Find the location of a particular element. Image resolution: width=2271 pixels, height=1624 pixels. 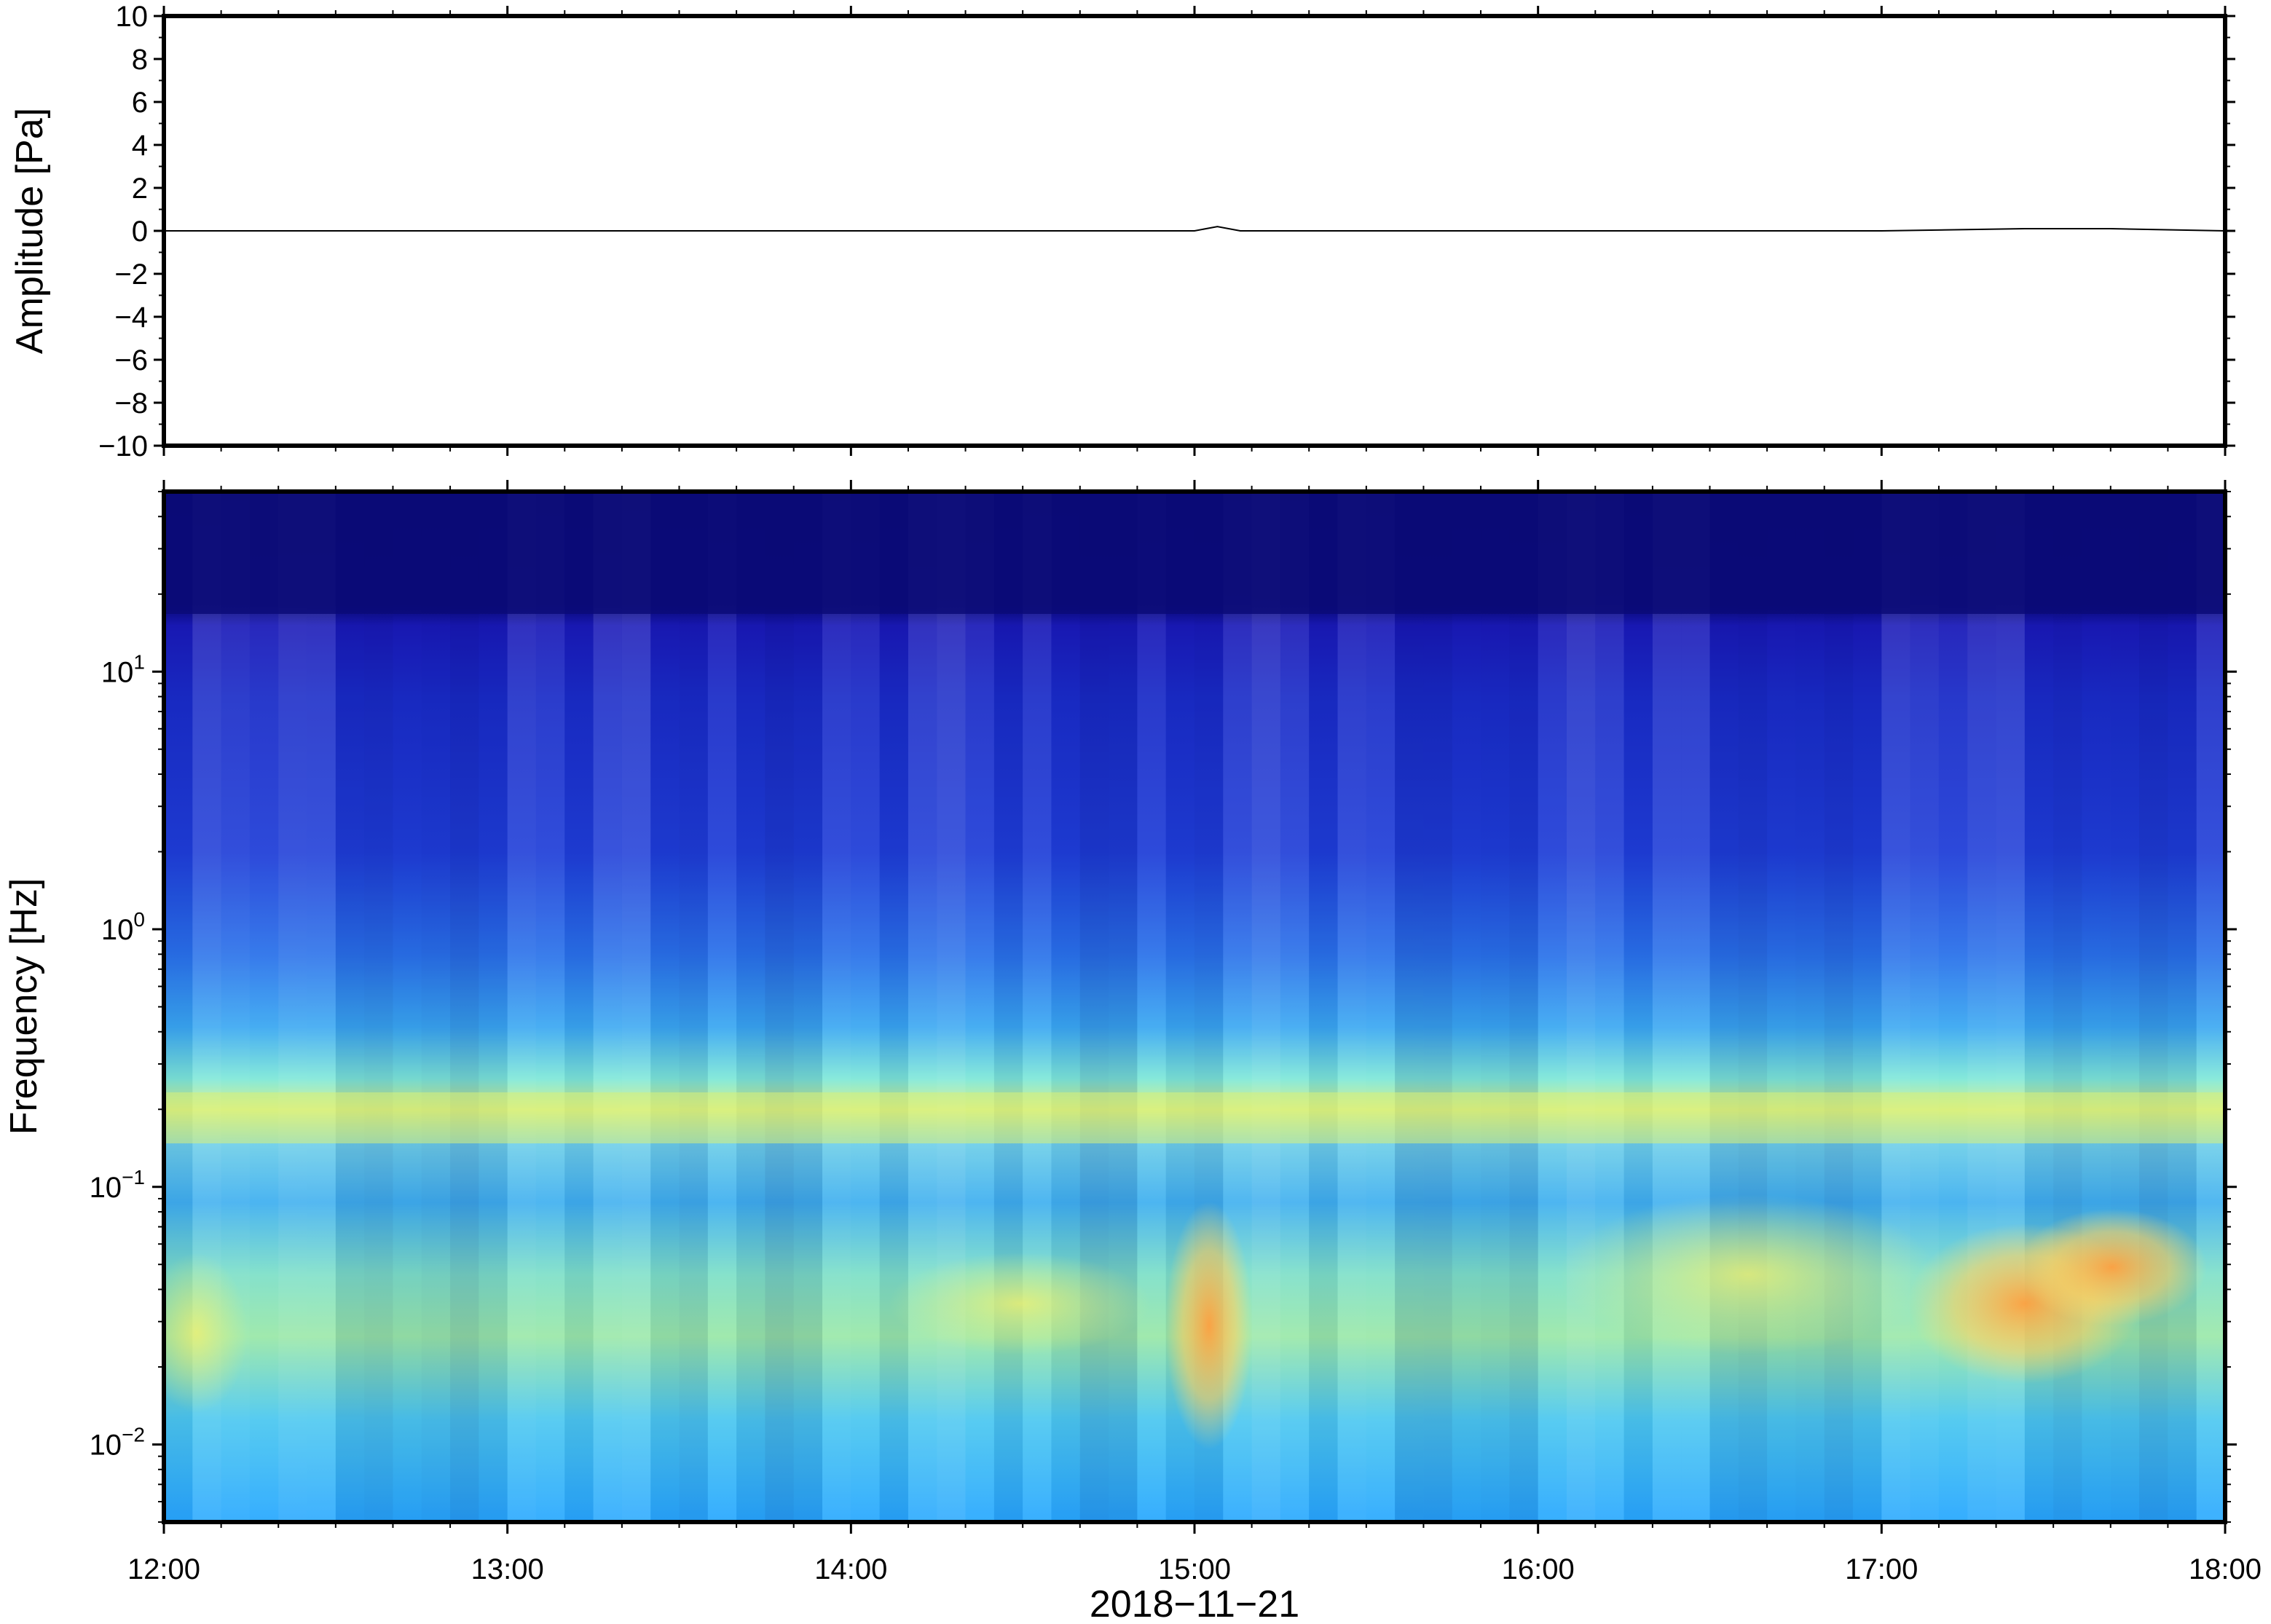

spectrogram-y-tick-label: 101 is located at coordinates (123, 669).